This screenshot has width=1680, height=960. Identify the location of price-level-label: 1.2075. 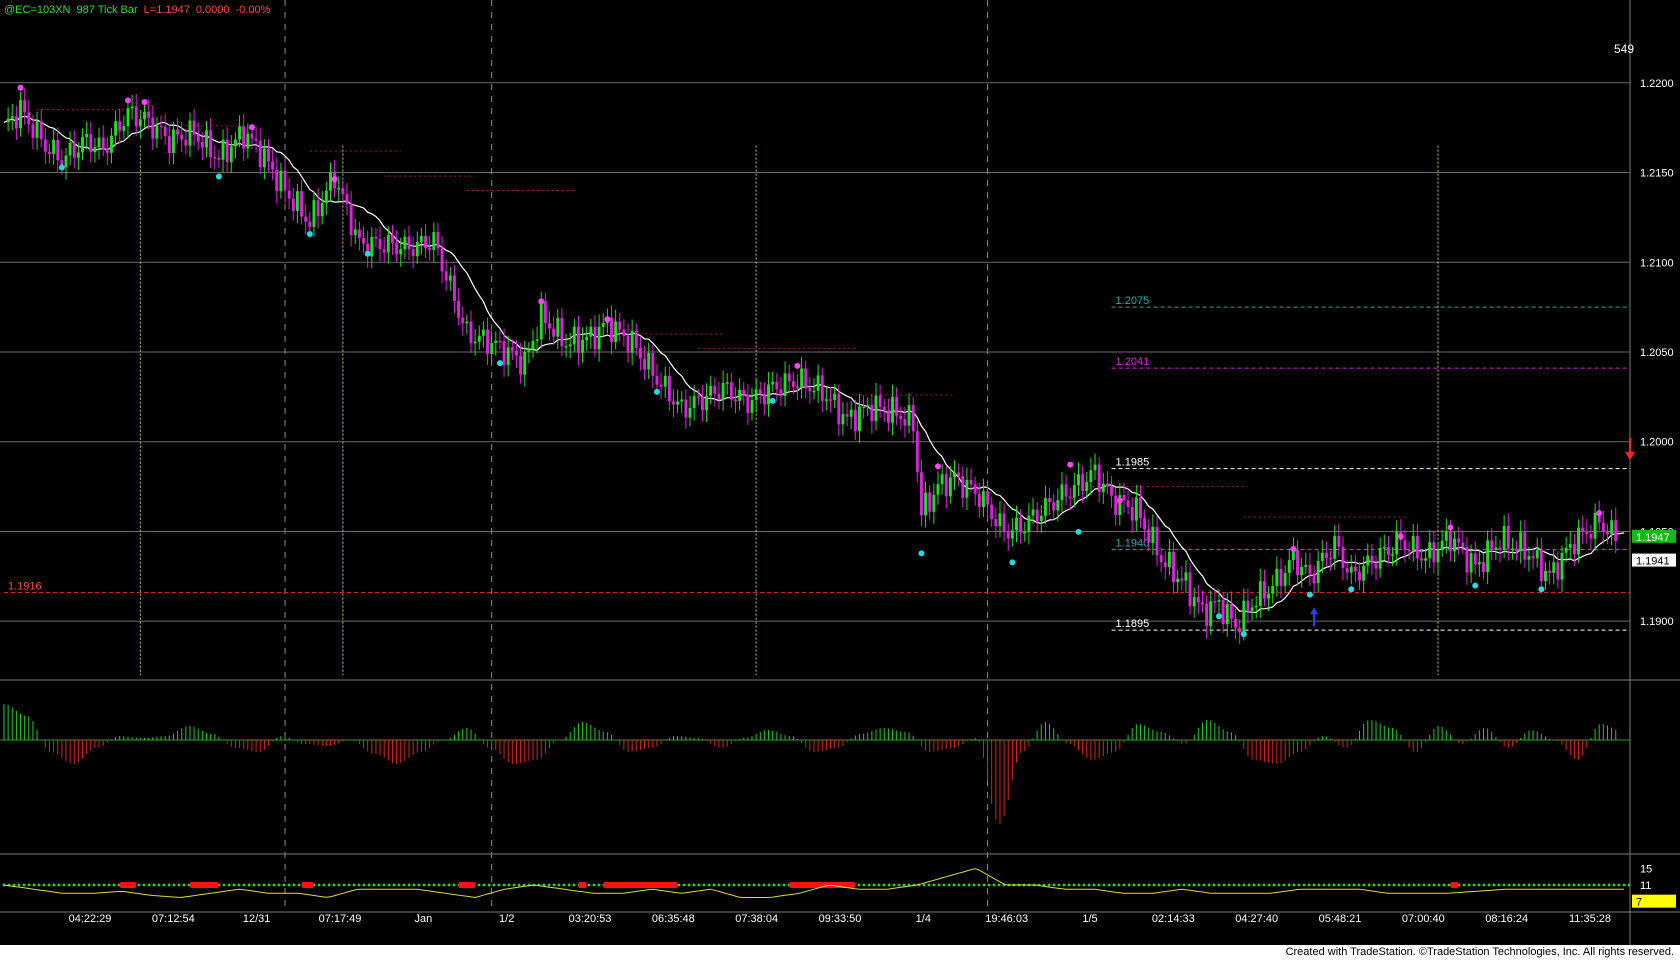
(1133, 301).